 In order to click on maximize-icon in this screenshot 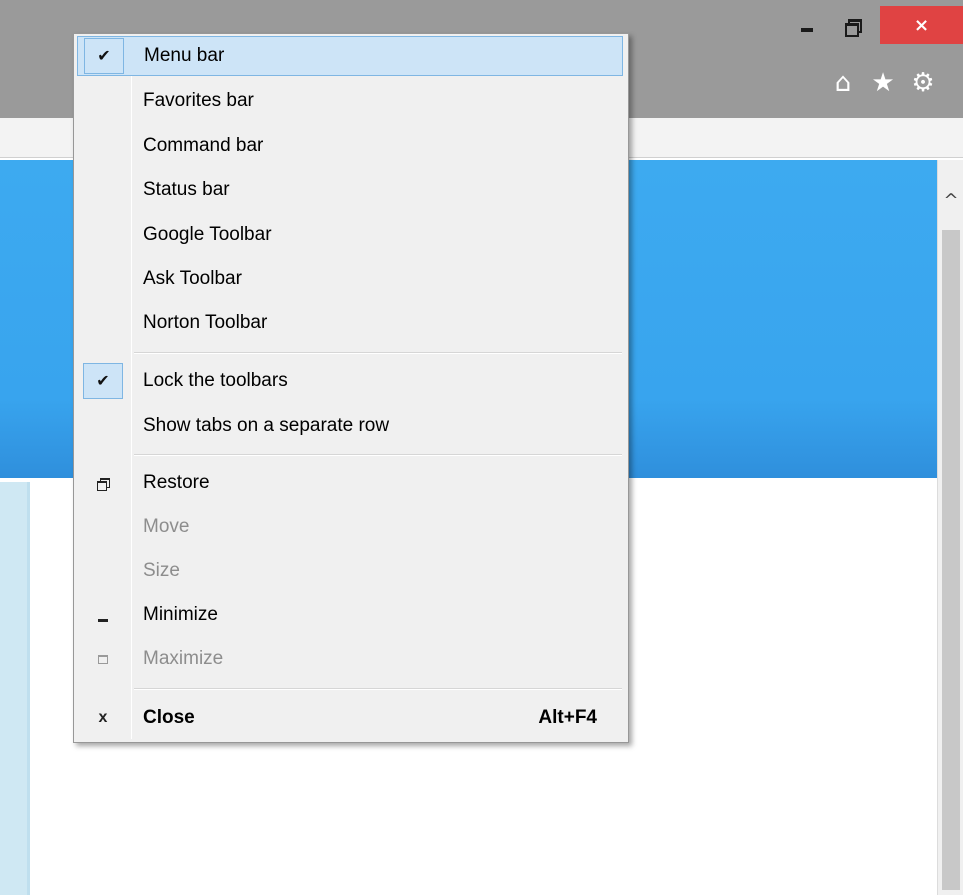, I will do `click(103, 659)`.